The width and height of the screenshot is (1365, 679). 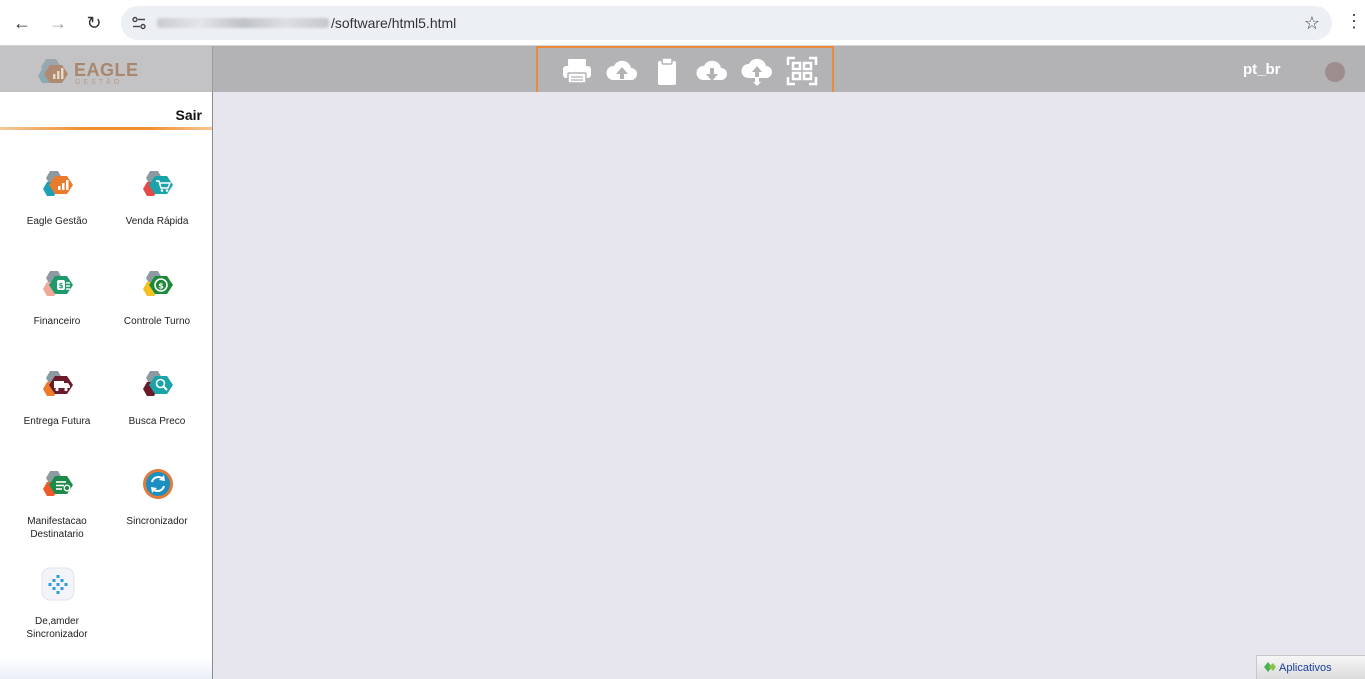 What do you see at coordinates (158, 484) in the screenshot?
I see `sincronizador-icon` at bounding box center [158, 484].